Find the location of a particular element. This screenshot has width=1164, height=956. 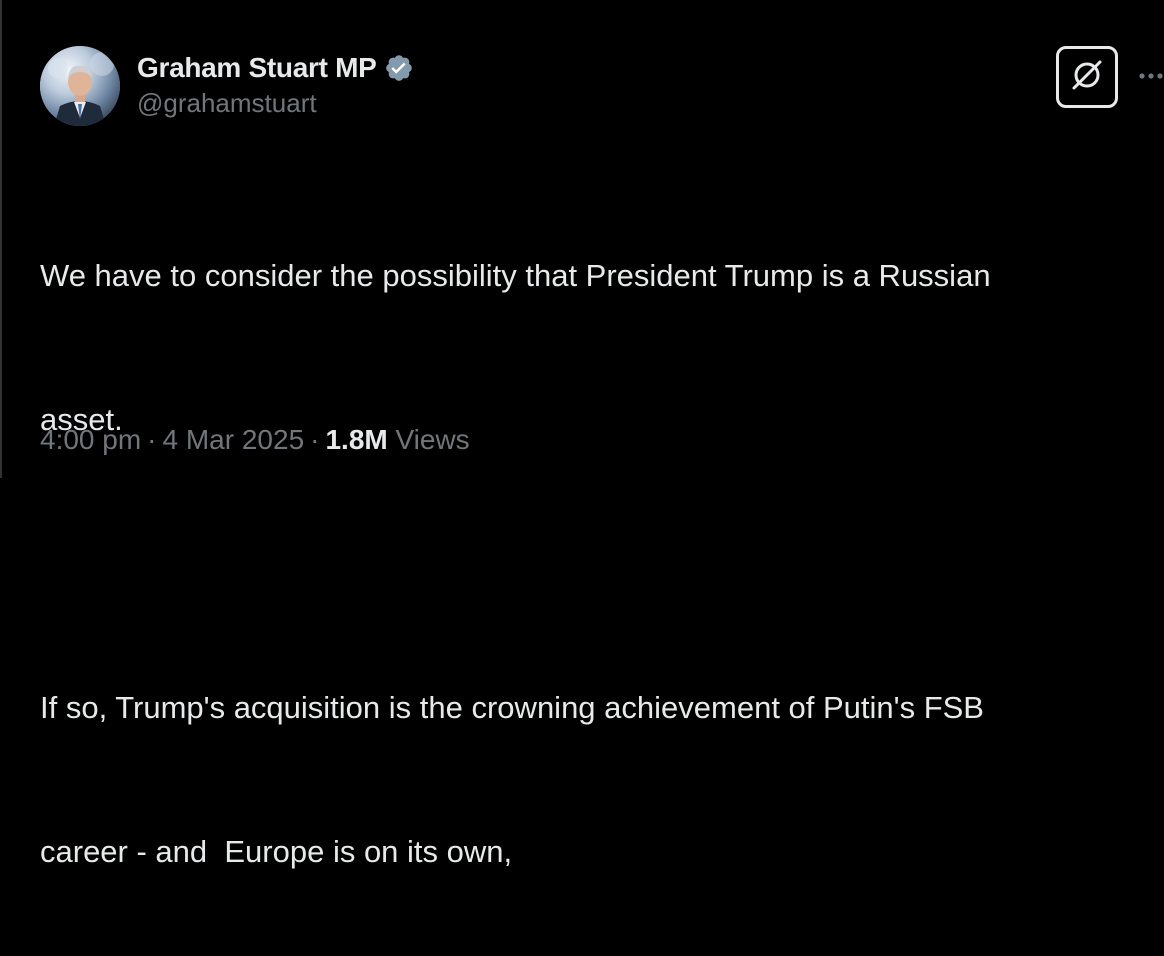

tweet-time: 4:00 pm is located at coordinates (90, 440).